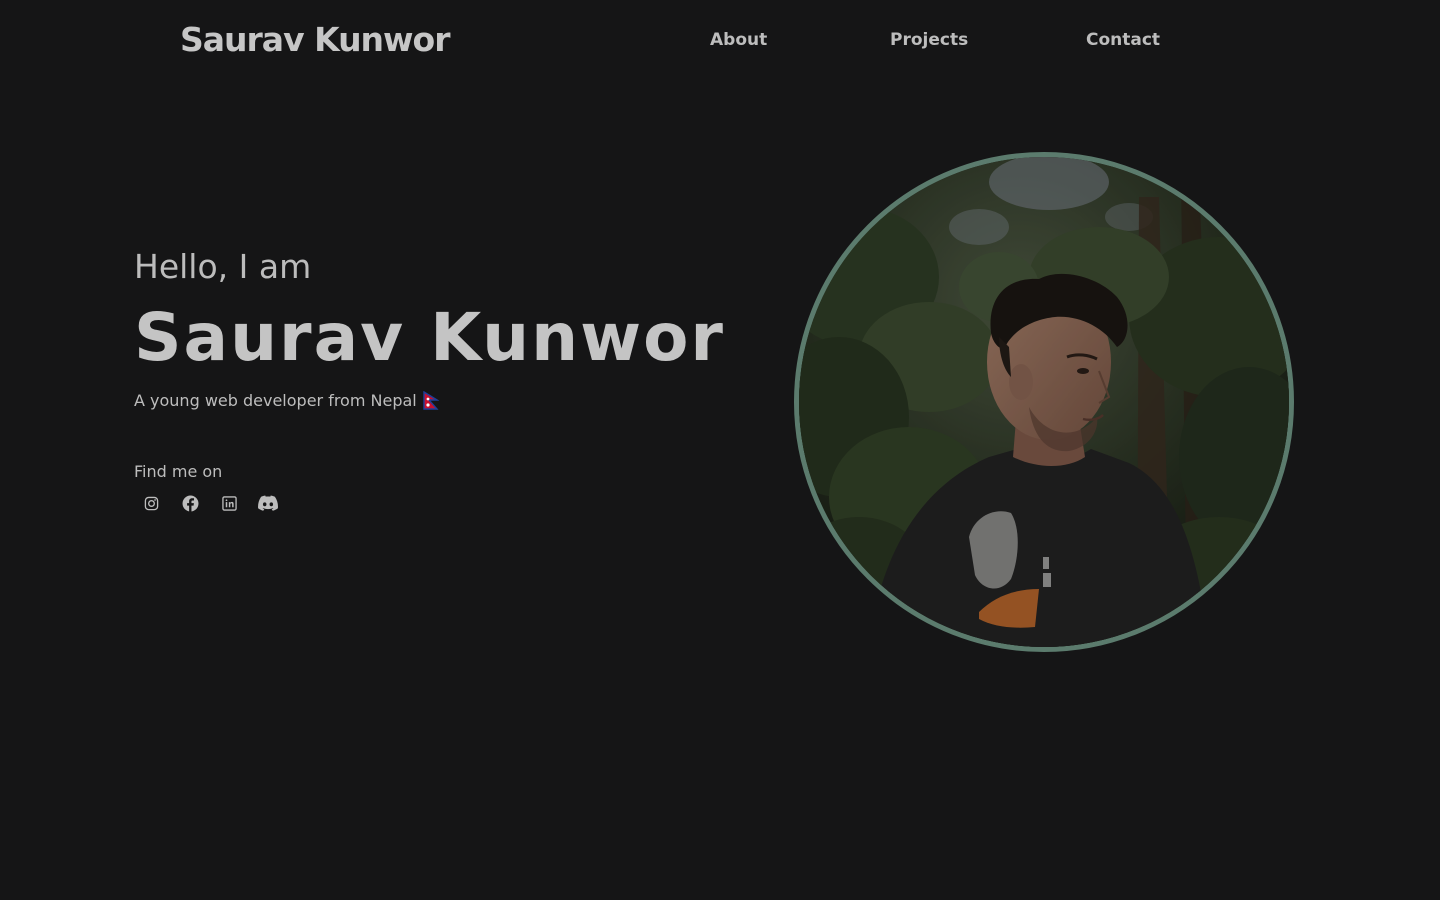 The image size is (1440, 900). I want to click on instagram-icon, so click(151, 503).